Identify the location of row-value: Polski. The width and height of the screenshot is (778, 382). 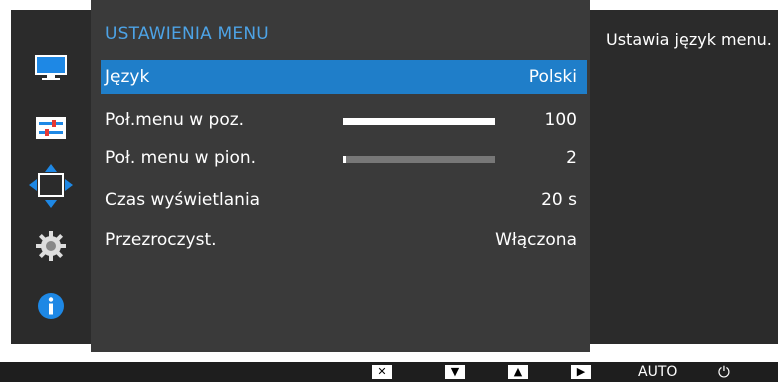
(552, 77).